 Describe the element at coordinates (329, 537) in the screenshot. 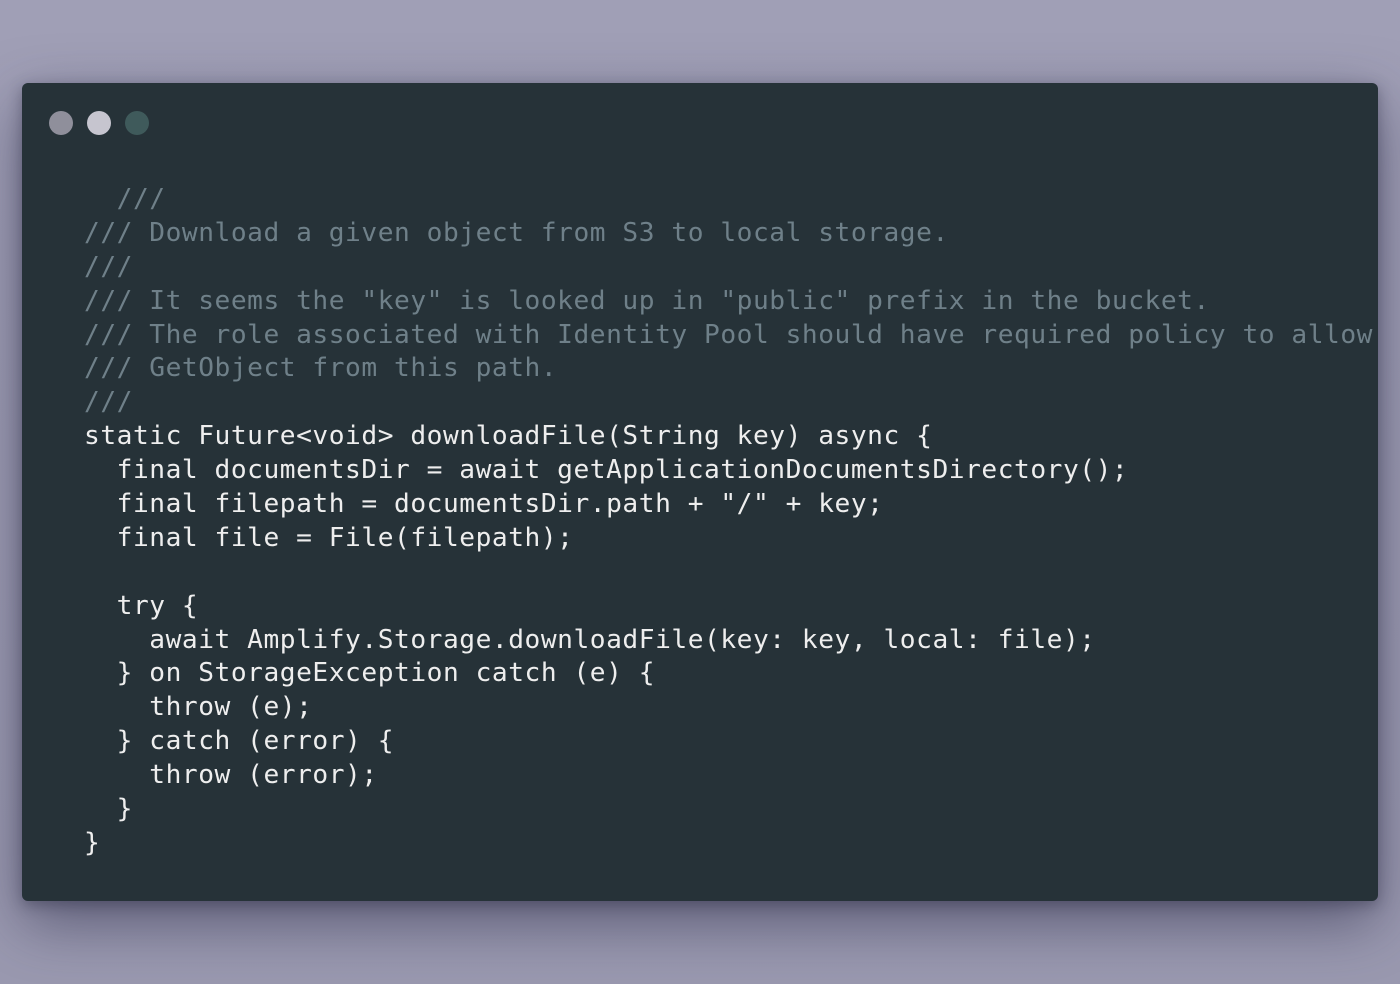

I see `code-line: final file = File(filepath);` at that location.